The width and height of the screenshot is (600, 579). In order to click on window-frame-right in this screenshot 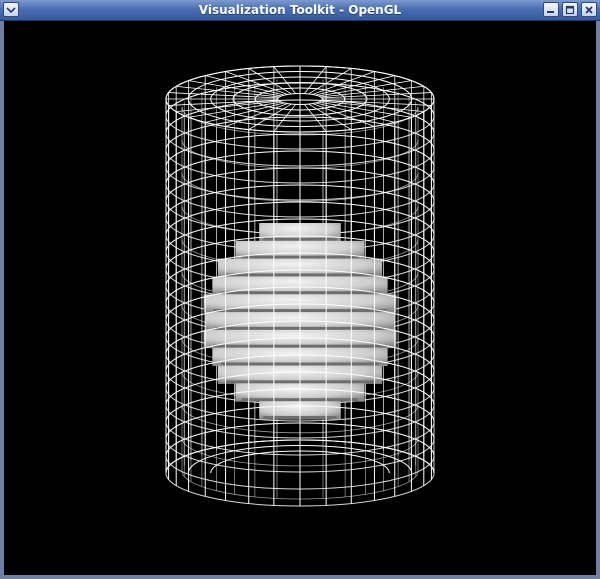, I will do `click(598, 300)`.